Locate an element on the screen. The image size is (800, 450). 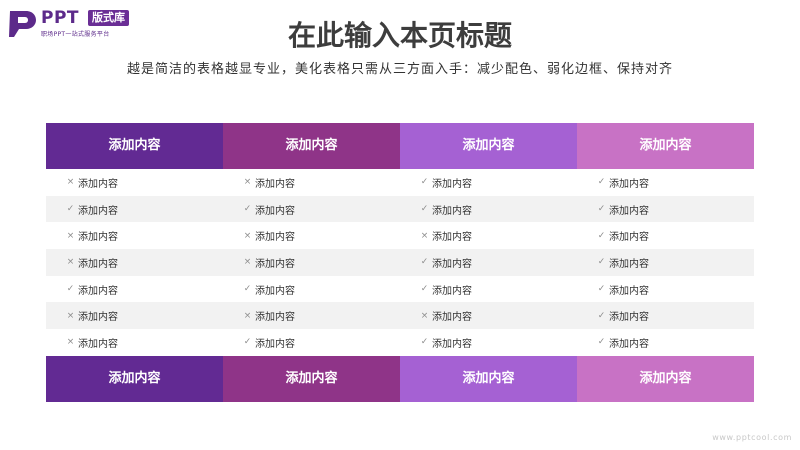
table-footer-row: 添加内容 添加内容 添加内容 添加内容 is located at coordinates (400, 378).